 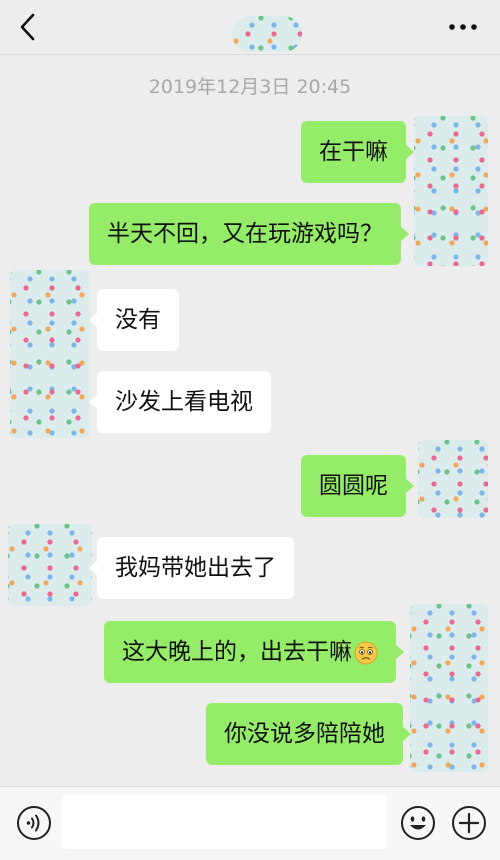 What do you see at coordinates (353, 486) in the screenshot?
I see `message-text: 圆圆呢` at bounding box center [353, 486].